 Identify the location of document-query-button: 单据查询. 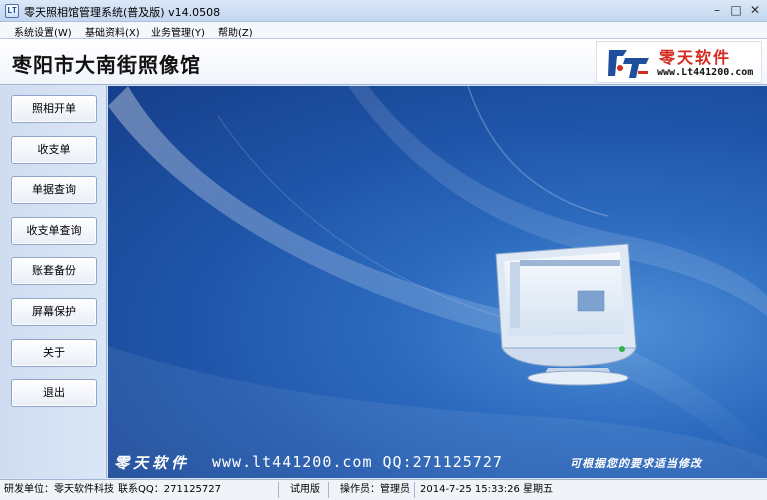
(54, 190).